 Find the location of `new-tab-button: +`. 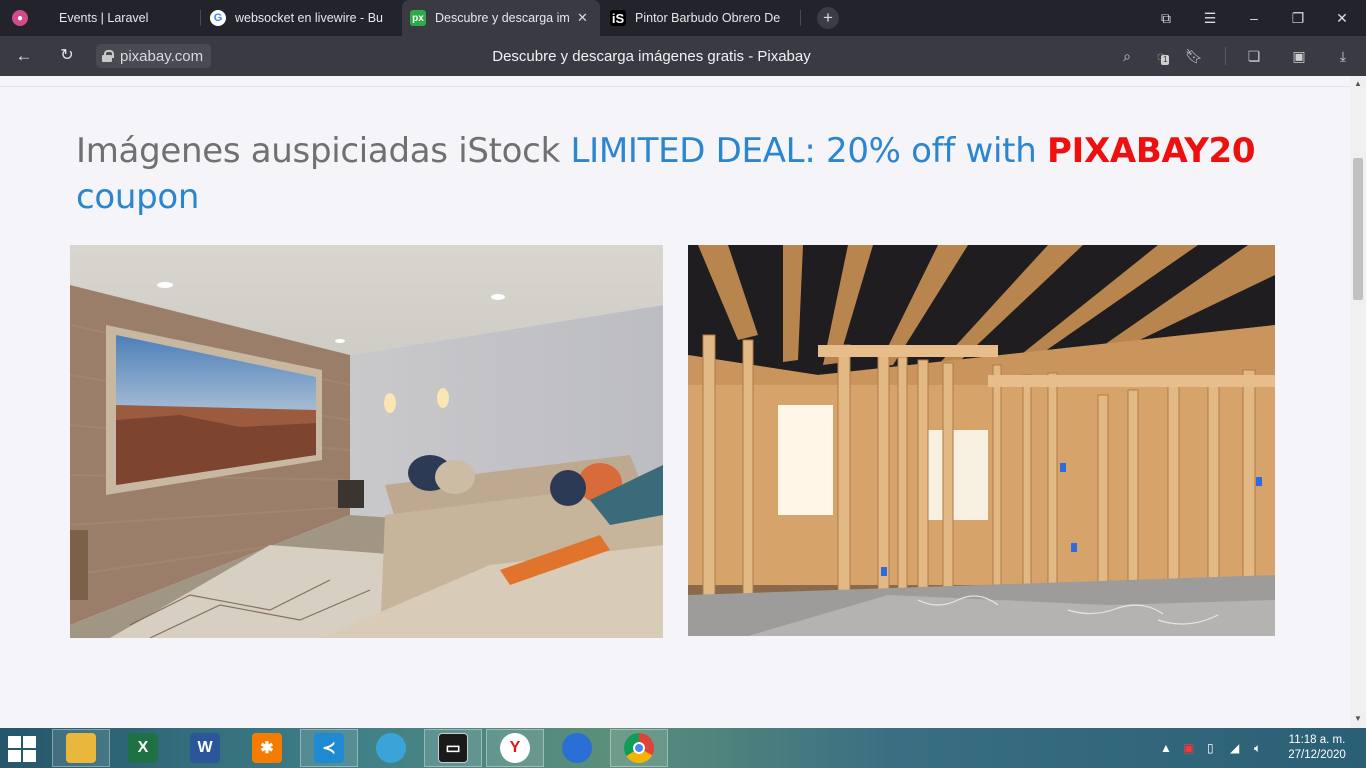

new-tab-button: + is located at coordinates (828, 18).